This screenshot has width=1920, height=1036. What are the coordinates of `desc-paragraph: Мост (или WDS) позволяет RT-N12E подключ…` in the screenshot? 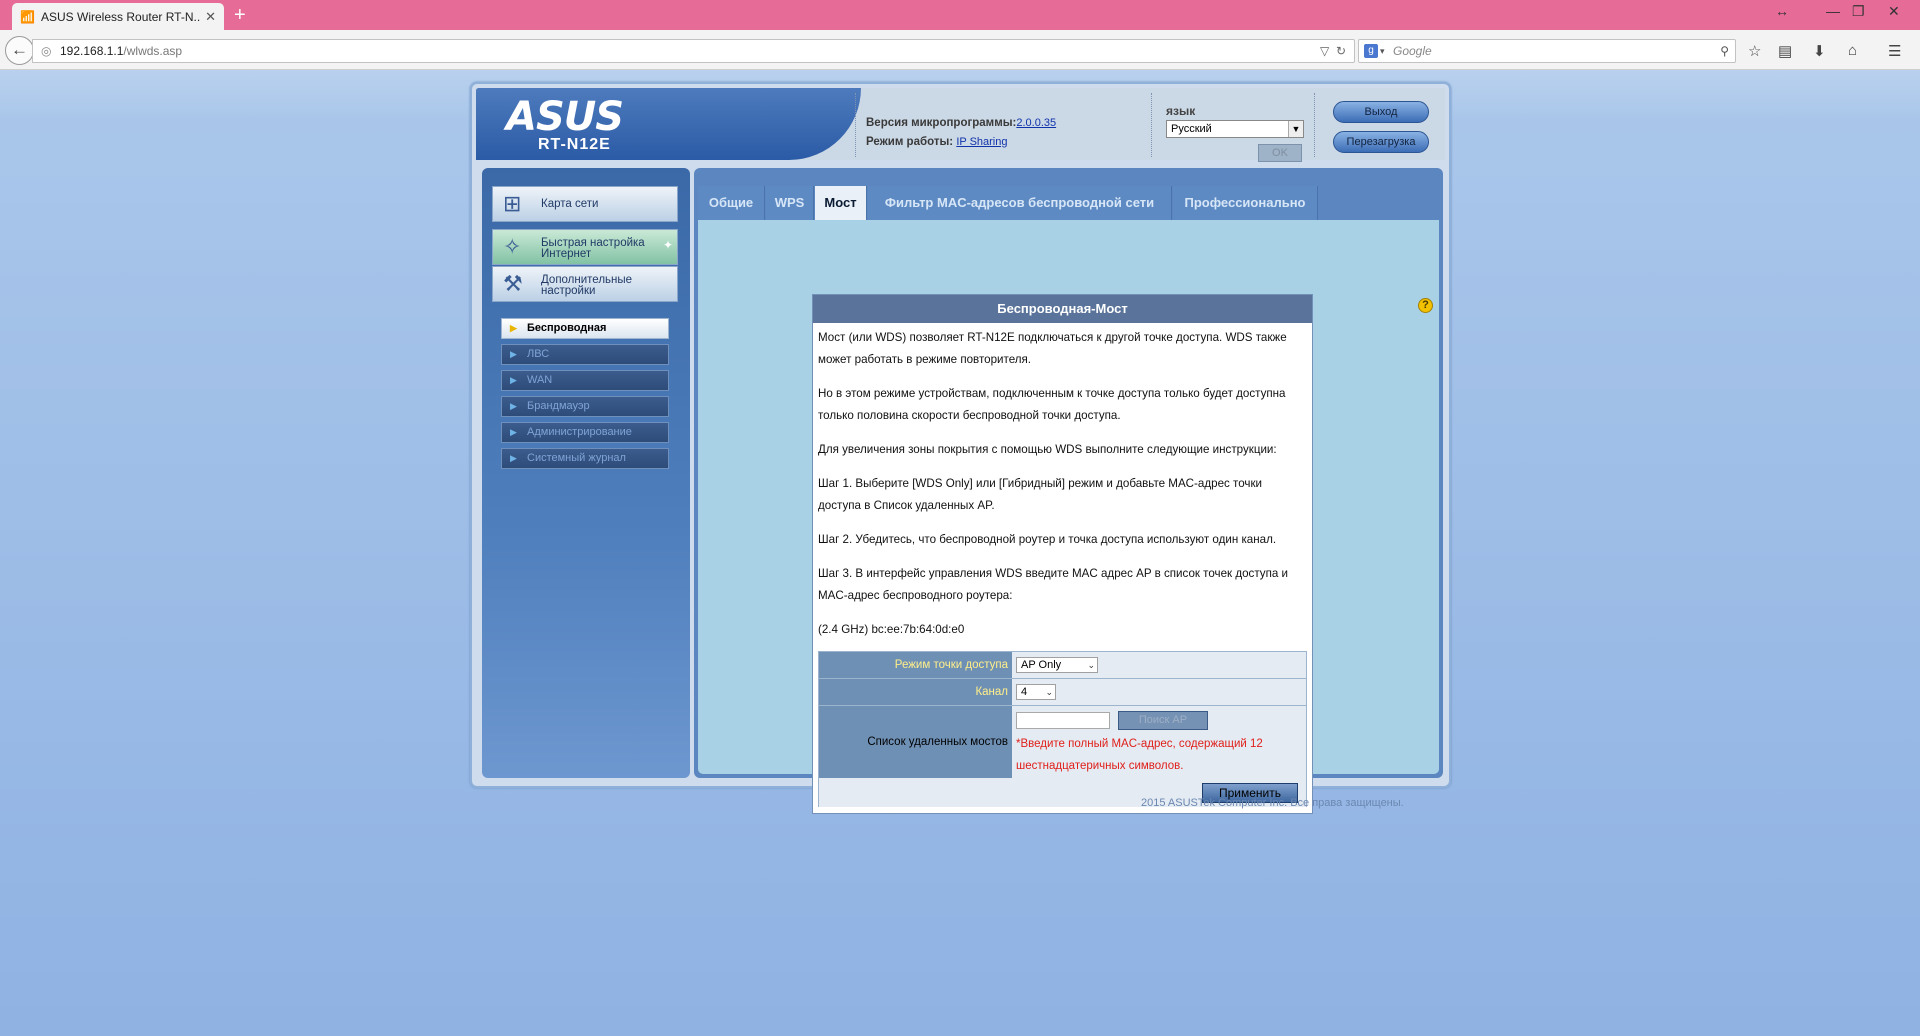 It's located at (1052, 348).